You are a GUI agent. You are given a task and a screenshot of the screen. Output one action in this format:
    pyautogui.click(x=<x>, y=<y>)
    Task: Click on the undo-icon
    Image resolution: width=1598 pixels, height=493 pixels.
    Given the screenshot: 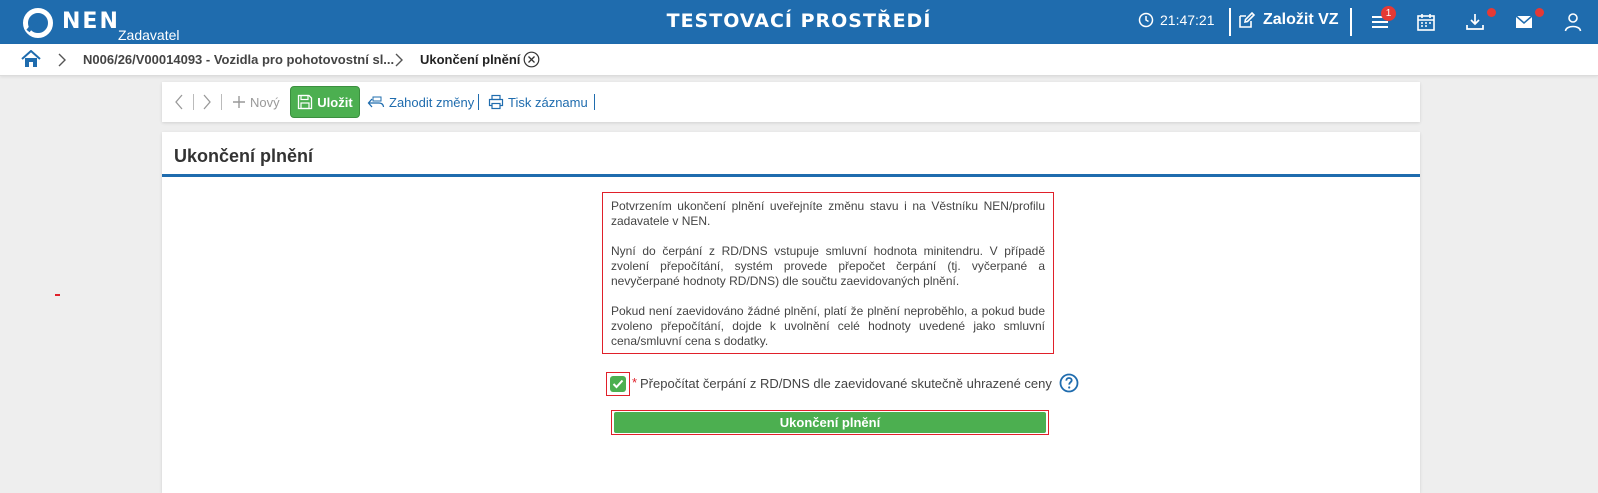 What is the action you would take?
    pyautogui.click(x=376, y=102)
    